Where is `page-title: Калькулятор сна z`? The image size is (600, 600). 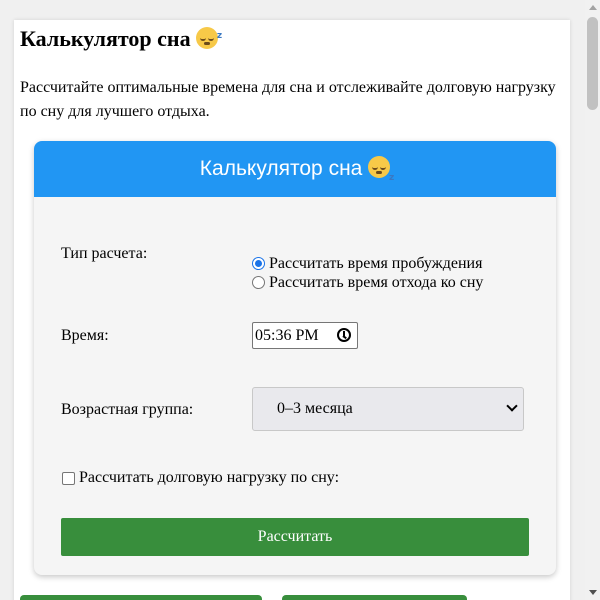 page-title: Калькулятор сна z is located at coordinates (121, 39).